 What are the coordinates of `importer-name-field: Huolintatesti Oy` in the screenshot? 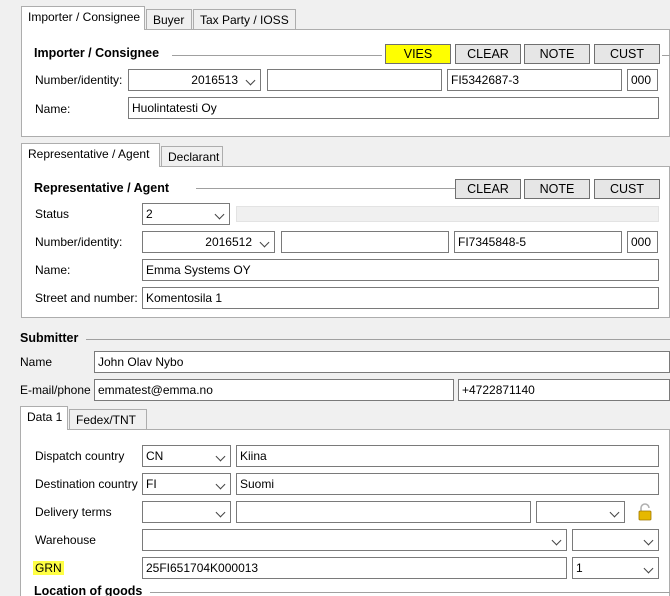 It's located at (393, 108).